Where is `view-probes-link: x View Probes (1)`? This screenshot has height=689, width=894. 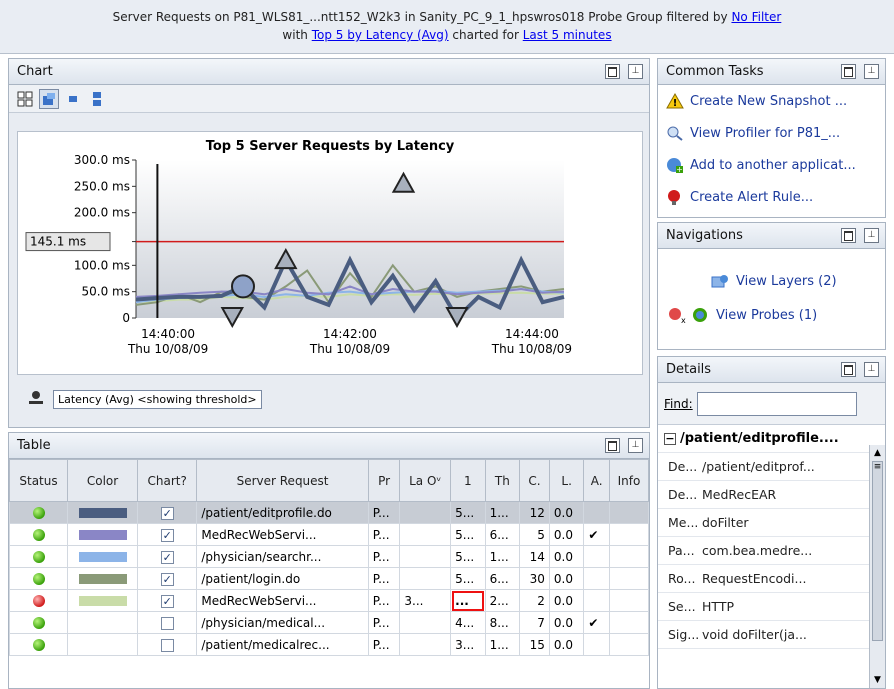
view-probes-link: x View Probes (1) is located at coordinates (742, 315).